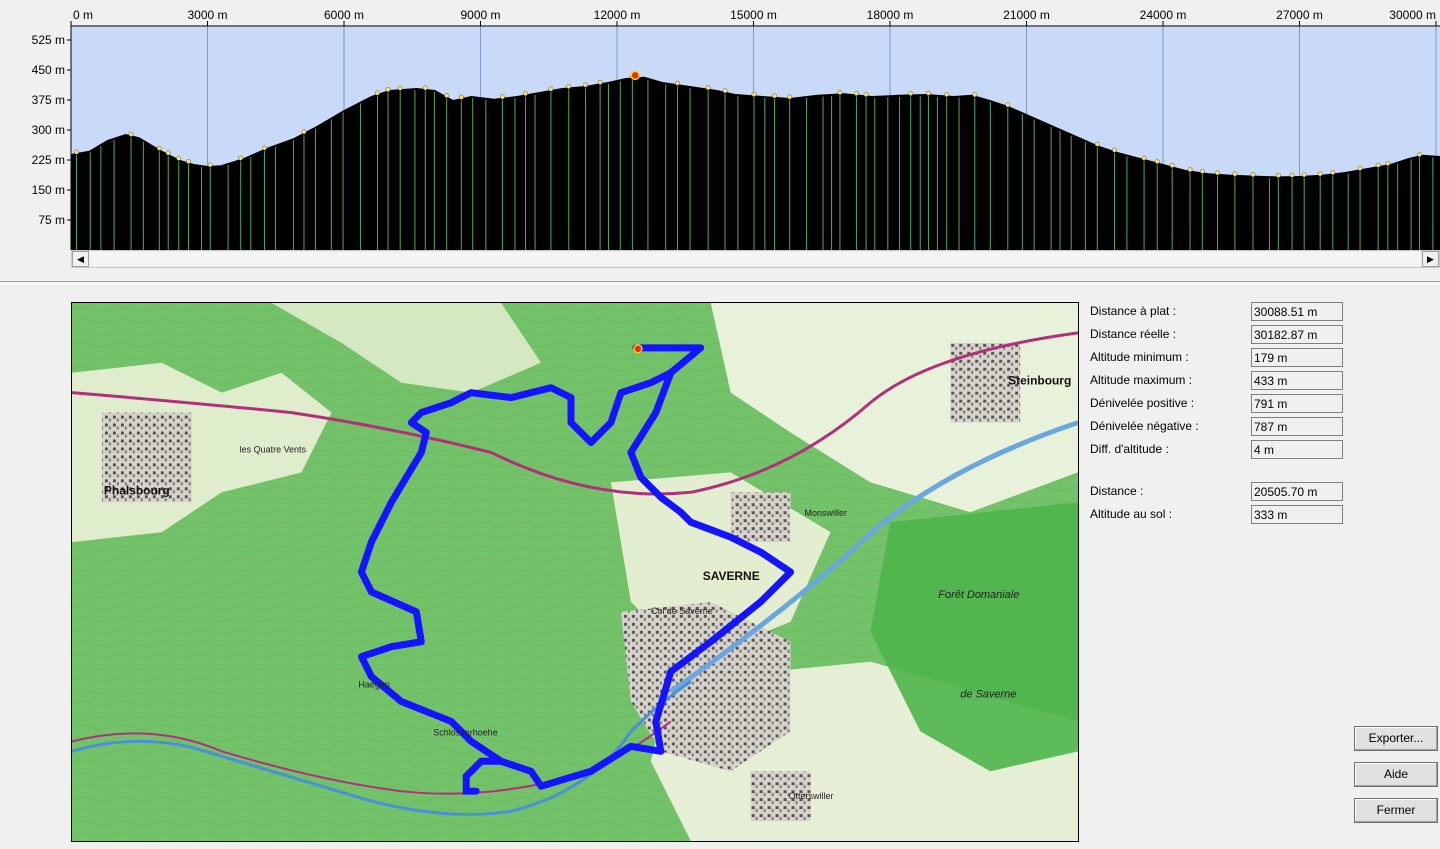 This screenshot has width=1440, height=849. Describe the element at coordinates (1141, 380) in the screenshot. I see `stat-label: Altitude maximum :` at that location.